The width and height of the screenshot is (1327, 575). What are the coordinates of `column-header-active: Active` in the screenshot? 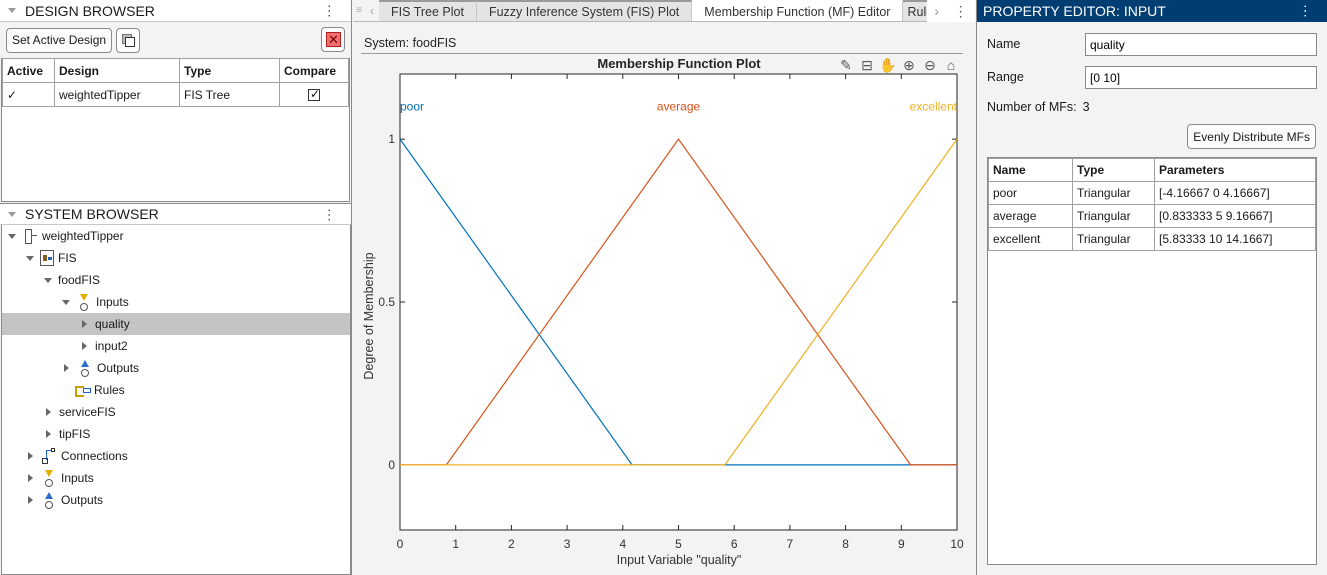 It's located at (28, 70).